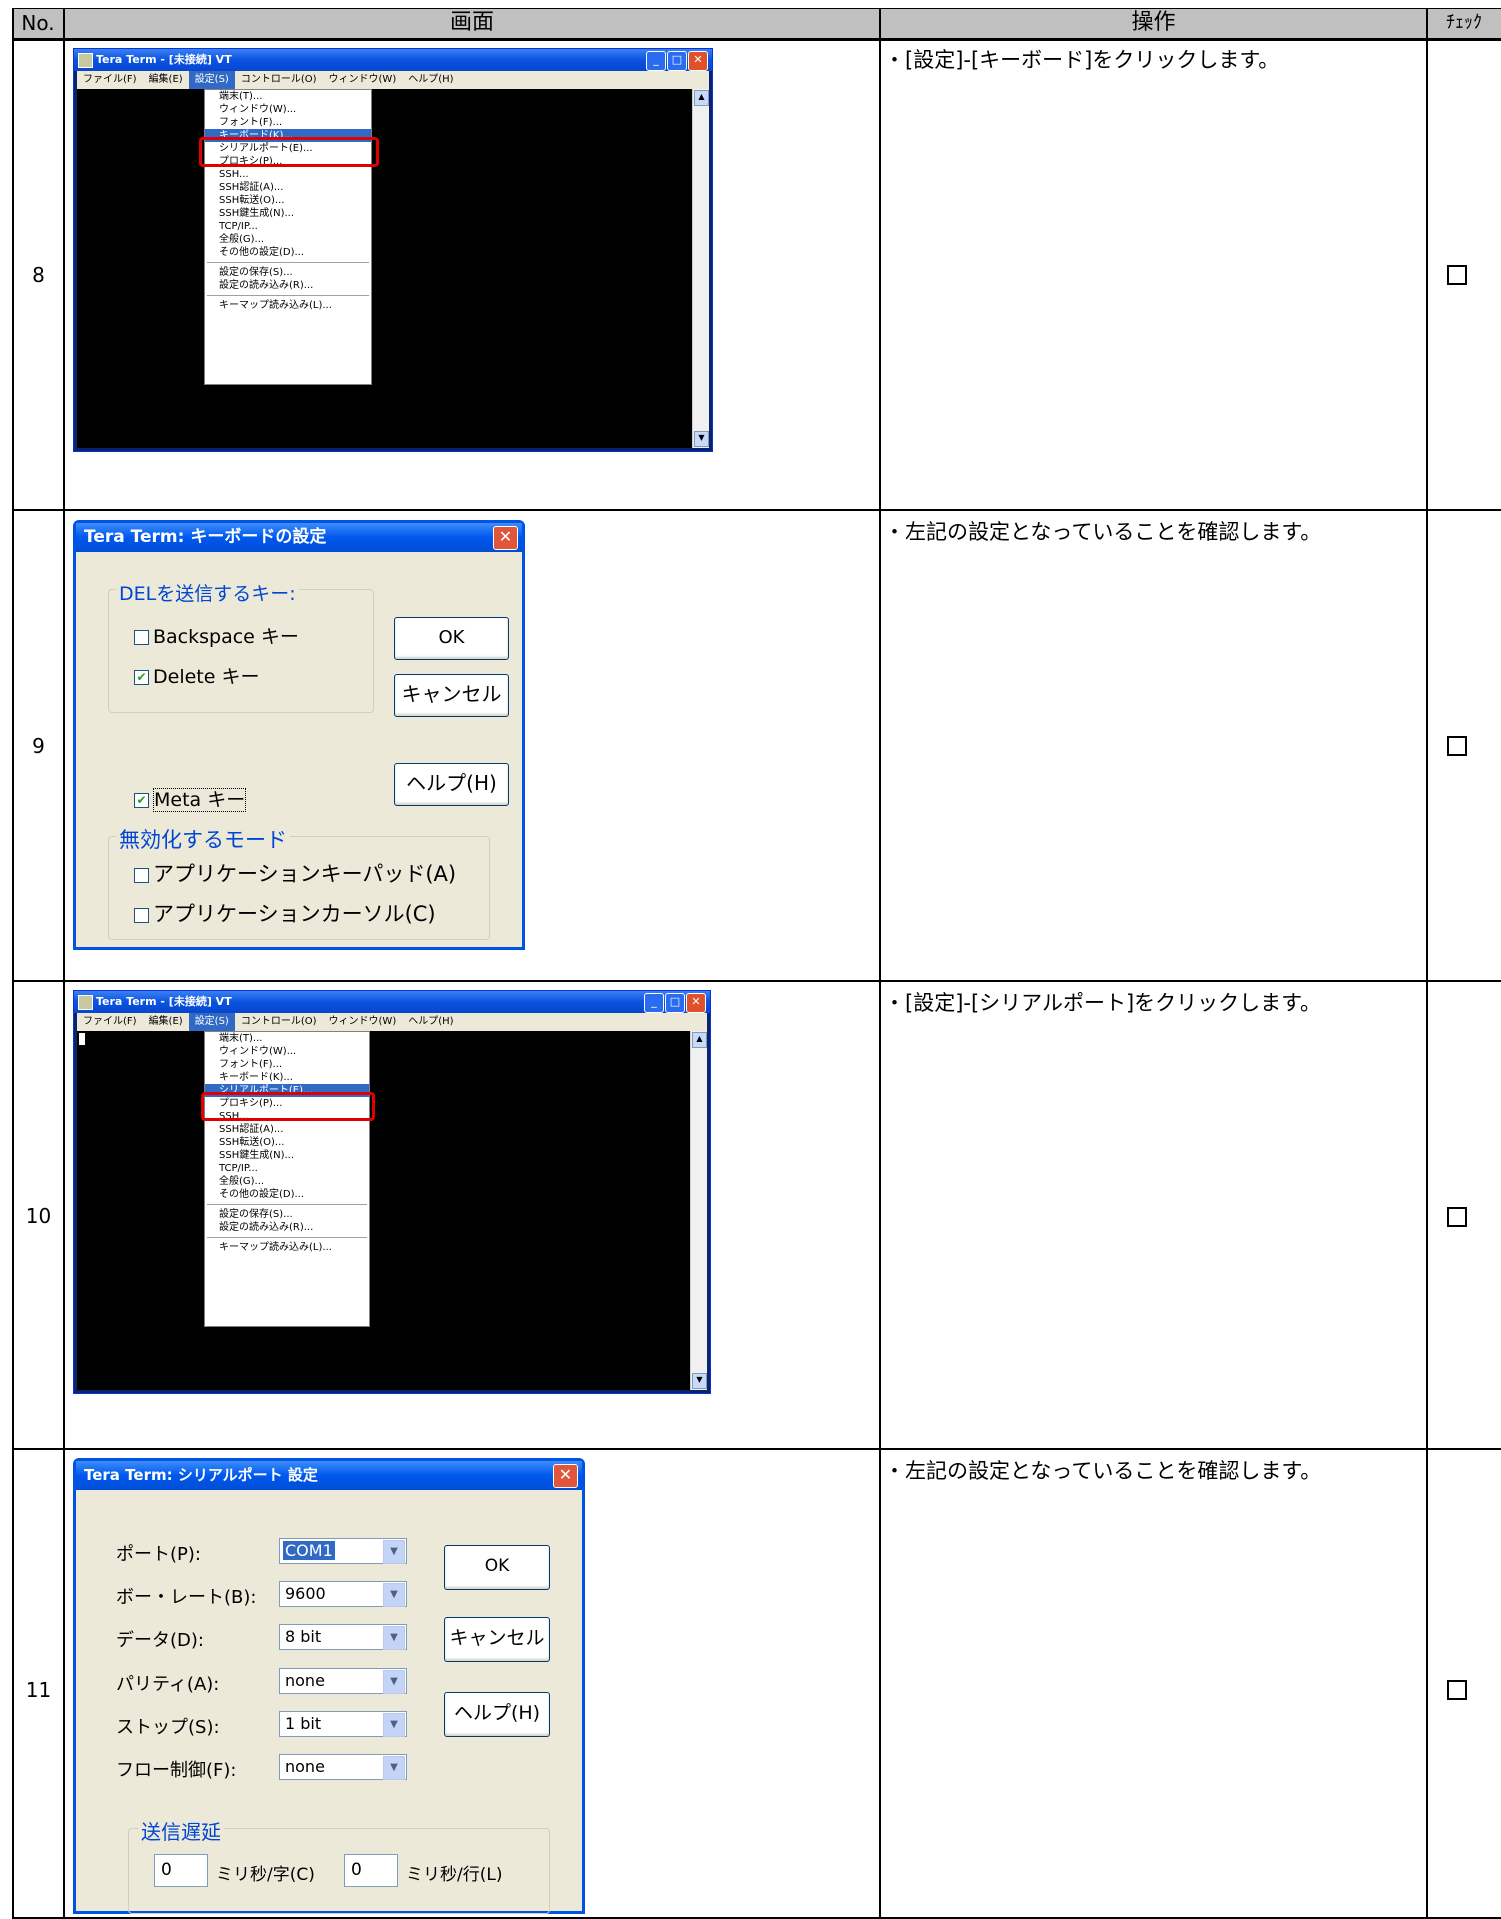 The width and height of the screenshot is (1501, 1919). Describe the element at coordinates (38, 23) in the screenshot. I see `header-no: No.` at that location.